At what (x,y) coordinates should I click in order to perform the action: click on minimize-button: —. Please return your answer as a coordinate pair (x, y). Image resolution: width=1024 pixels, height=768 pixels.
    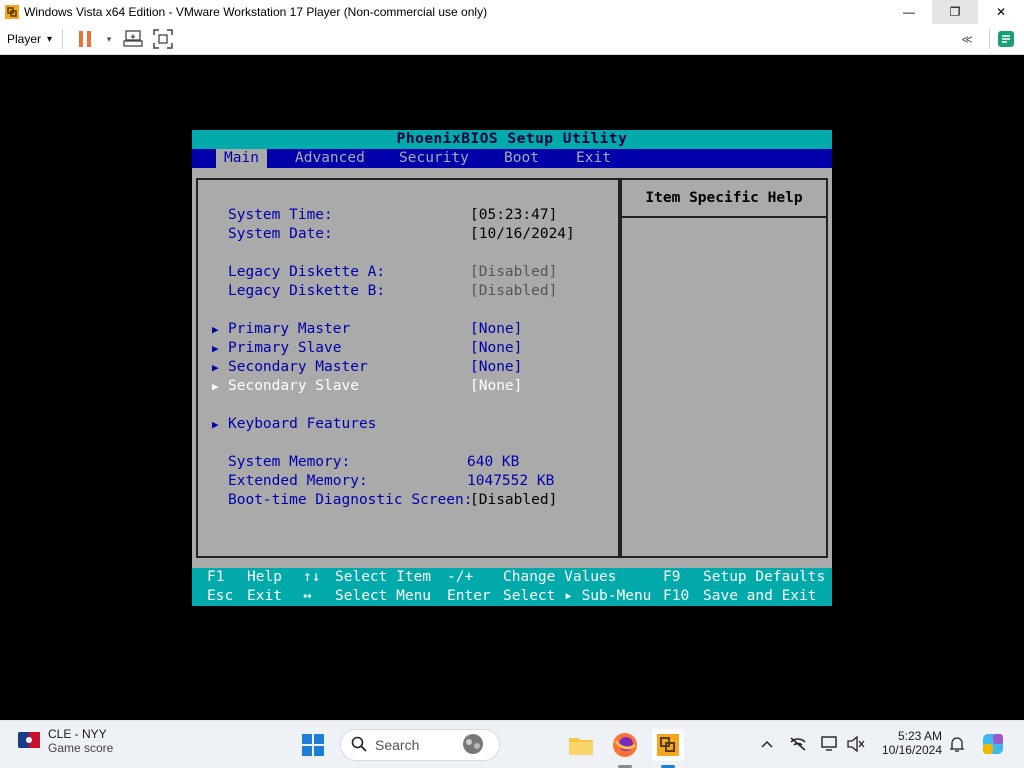
    Looking at the image, I should click on (909, 12).